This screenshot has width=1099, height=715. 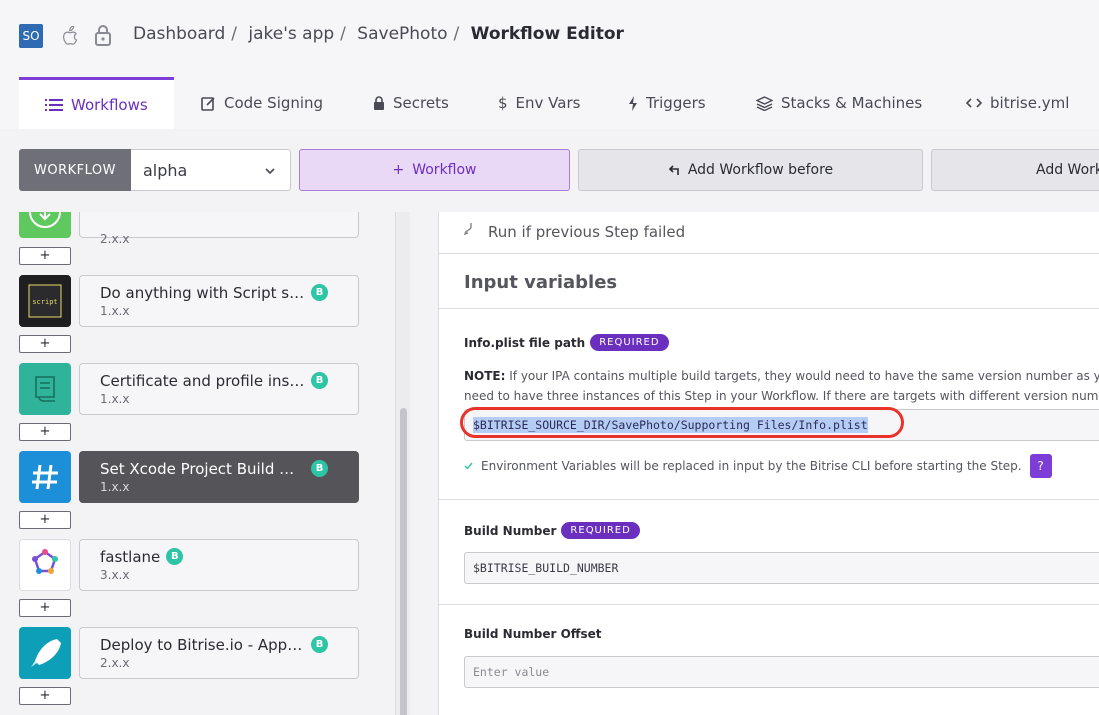 I want to click on apple-icon, so click(x=70, y=35).